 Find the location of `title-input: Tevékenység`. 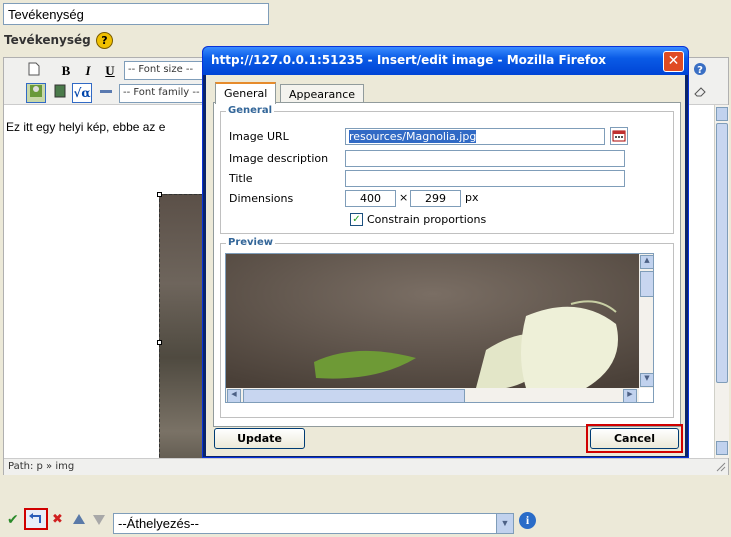

title-input: Tevékenység is located at coordinates (136, 14).